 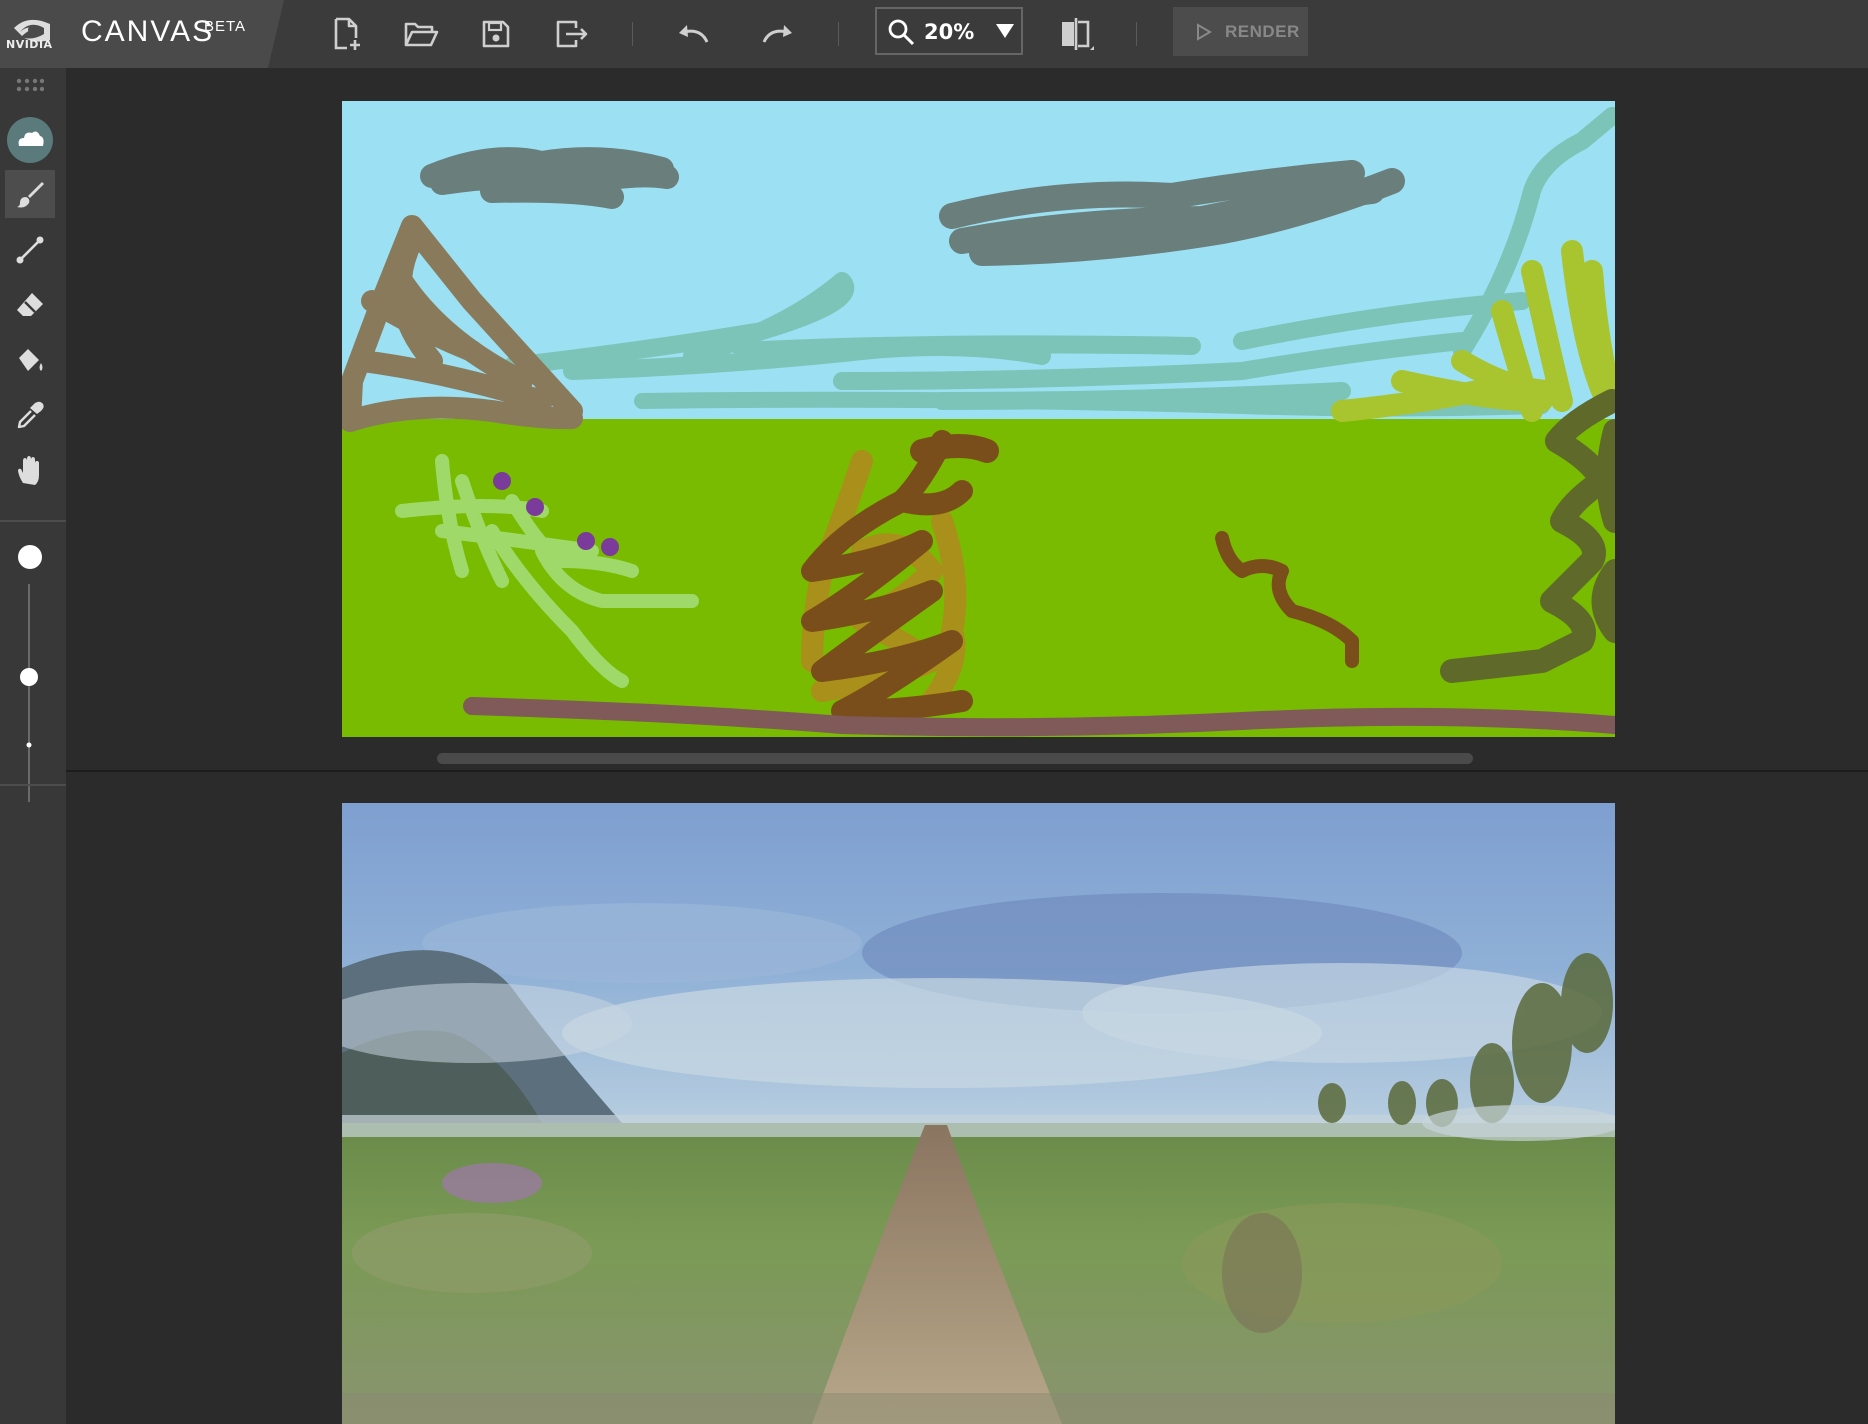 I want to click on zoom-dropdown: 20%, so click(x=949, y=31).